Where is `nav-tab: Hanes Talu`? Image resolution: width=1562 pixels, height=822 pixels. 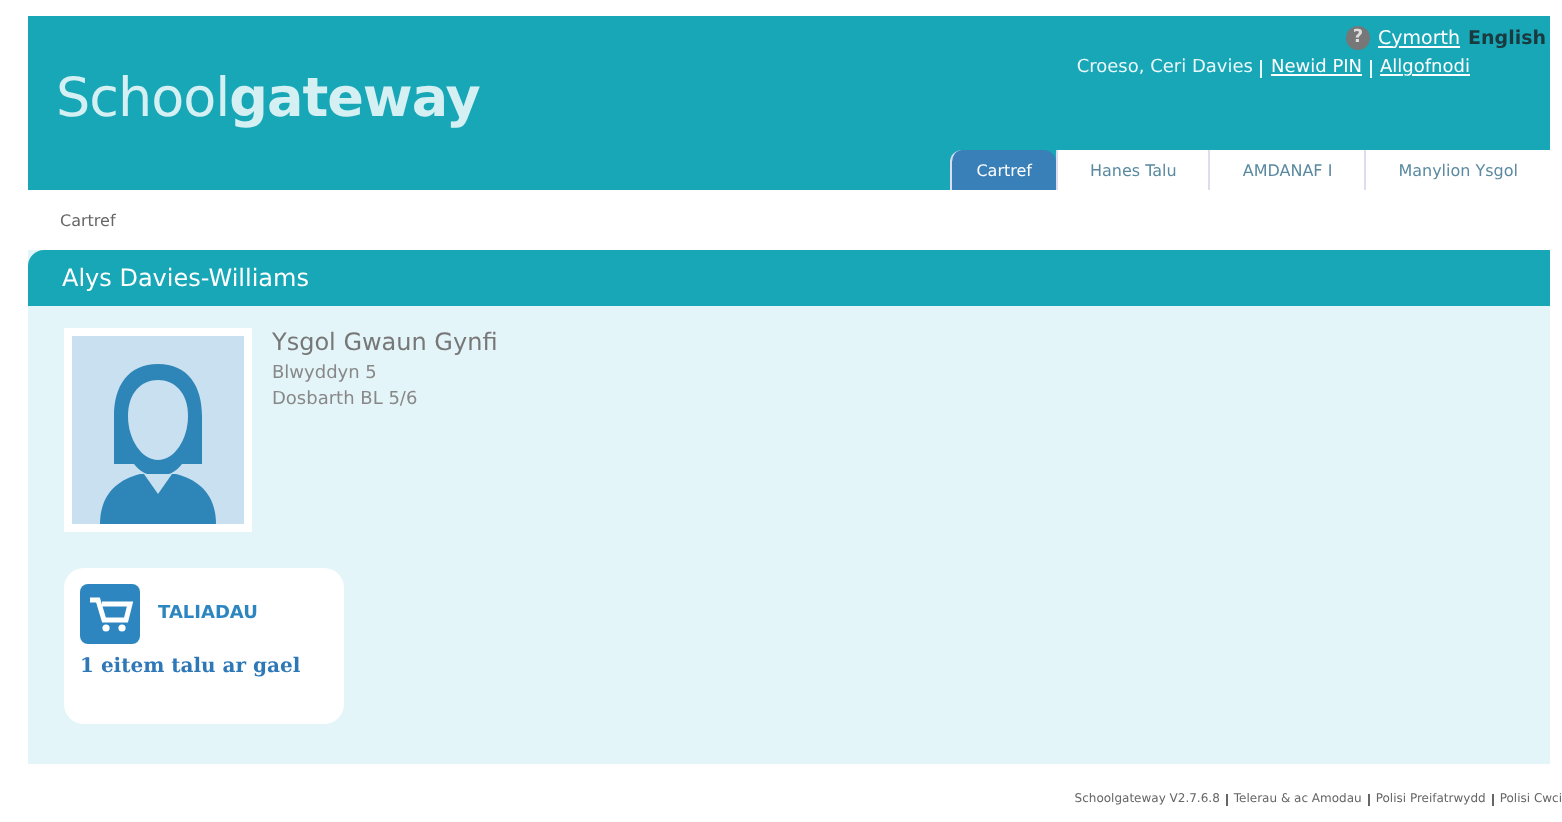 nav-tab: Hanes Talu is located at coordinates (1132, 170).